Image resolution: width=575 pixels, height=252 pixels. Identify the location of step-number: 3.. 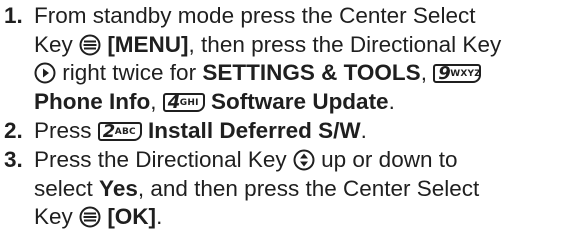
(13, 159).